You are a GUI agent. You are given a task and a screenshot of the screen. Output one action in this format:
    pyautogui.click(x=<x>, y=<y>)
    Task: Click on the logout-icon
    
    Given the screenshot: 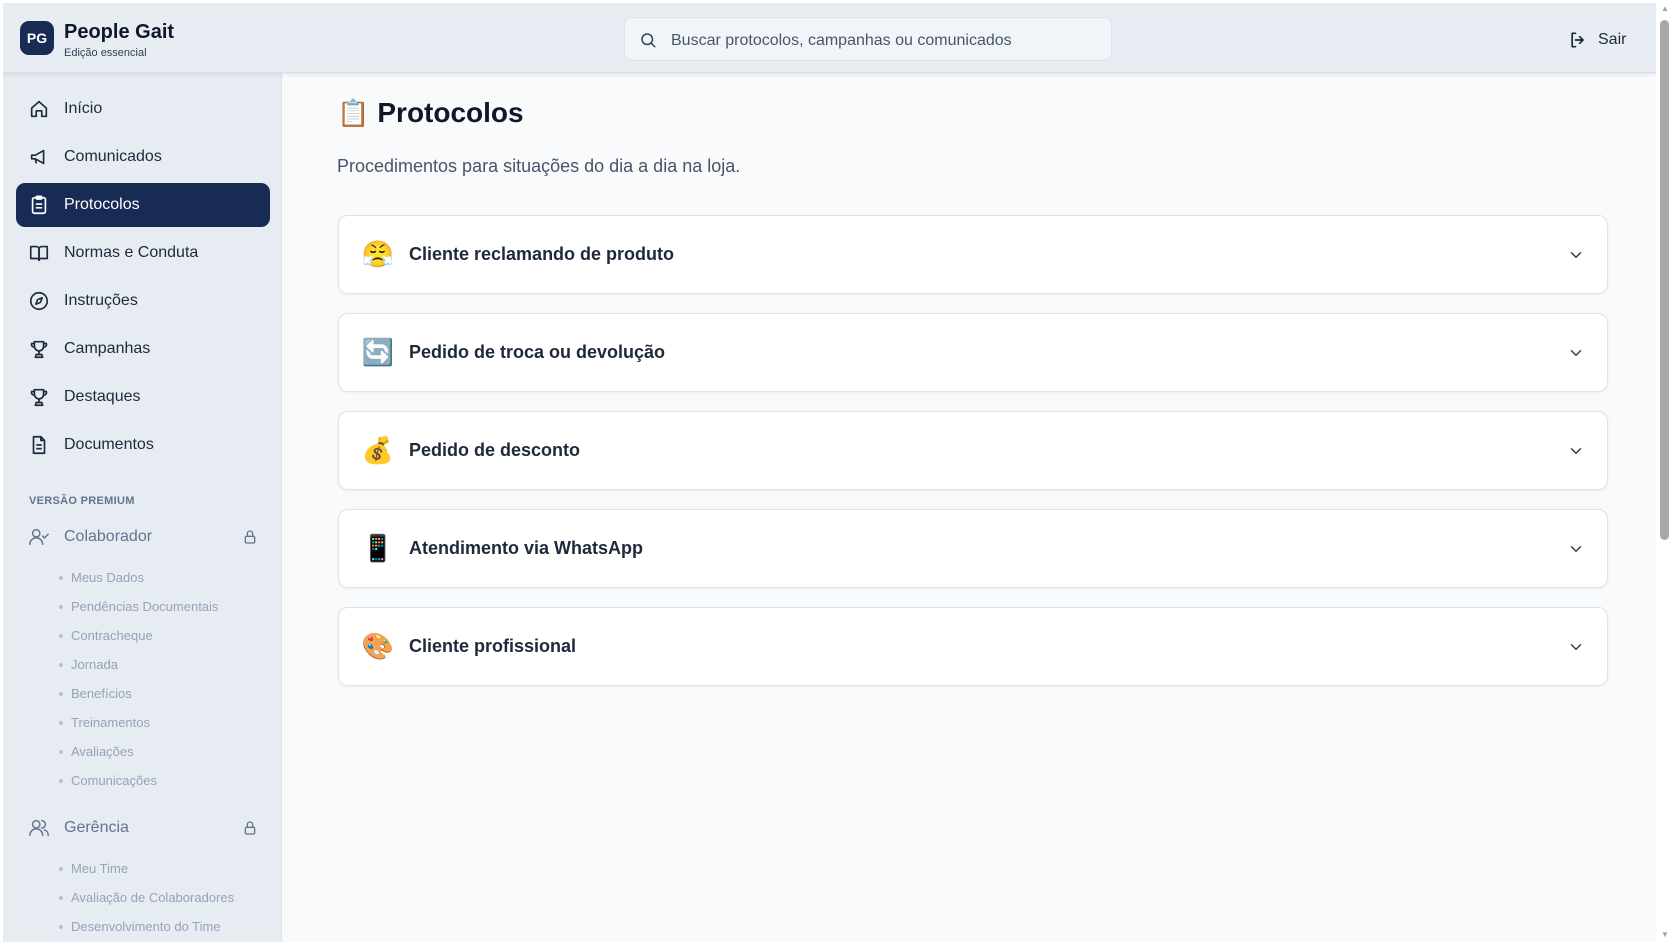 What is the action you would take?
    pyautogui.click(x=1577, y=40)
    